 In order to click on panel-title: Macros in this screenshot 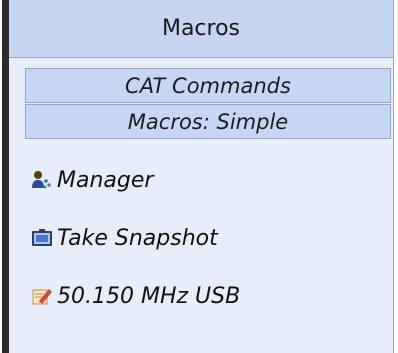, I will do `click(201, 28)`.